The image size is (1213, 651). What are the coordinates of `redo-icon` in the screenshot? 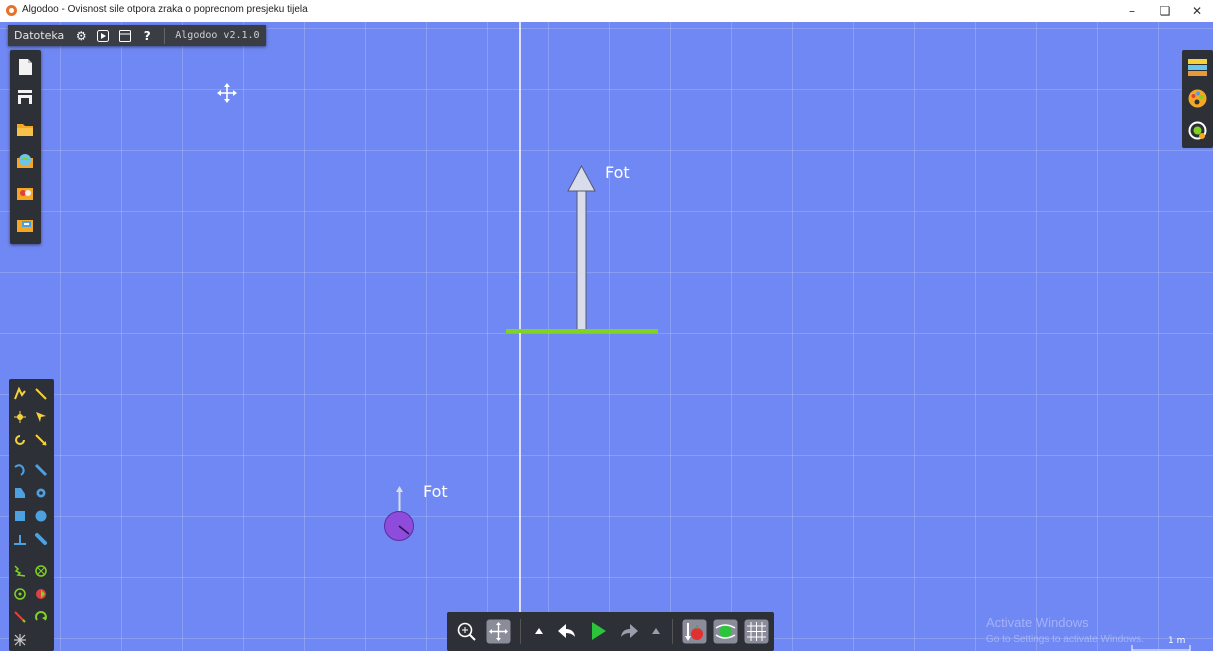 It's located at (629, 631).